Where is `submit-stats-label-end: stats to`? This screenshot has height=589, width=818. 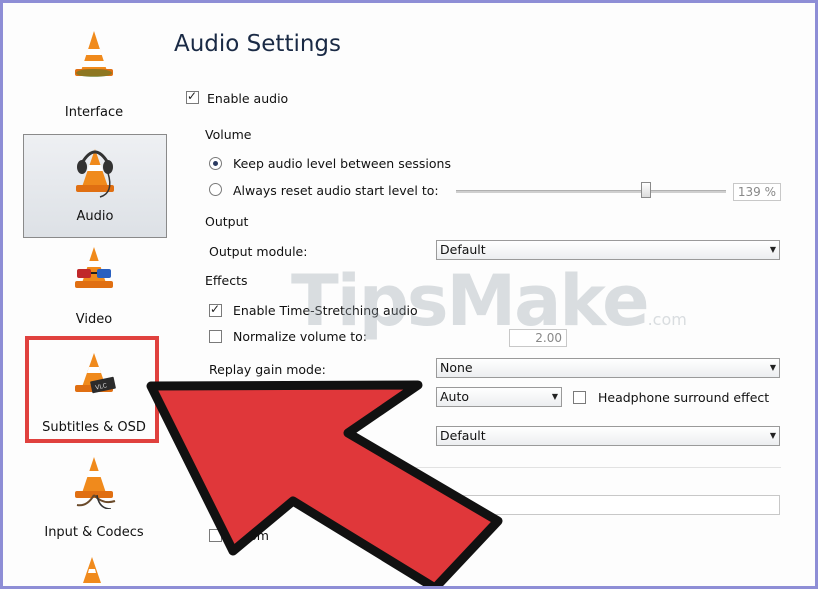 submit-stats-label-end: stats to is located at coordinates (377, 535).